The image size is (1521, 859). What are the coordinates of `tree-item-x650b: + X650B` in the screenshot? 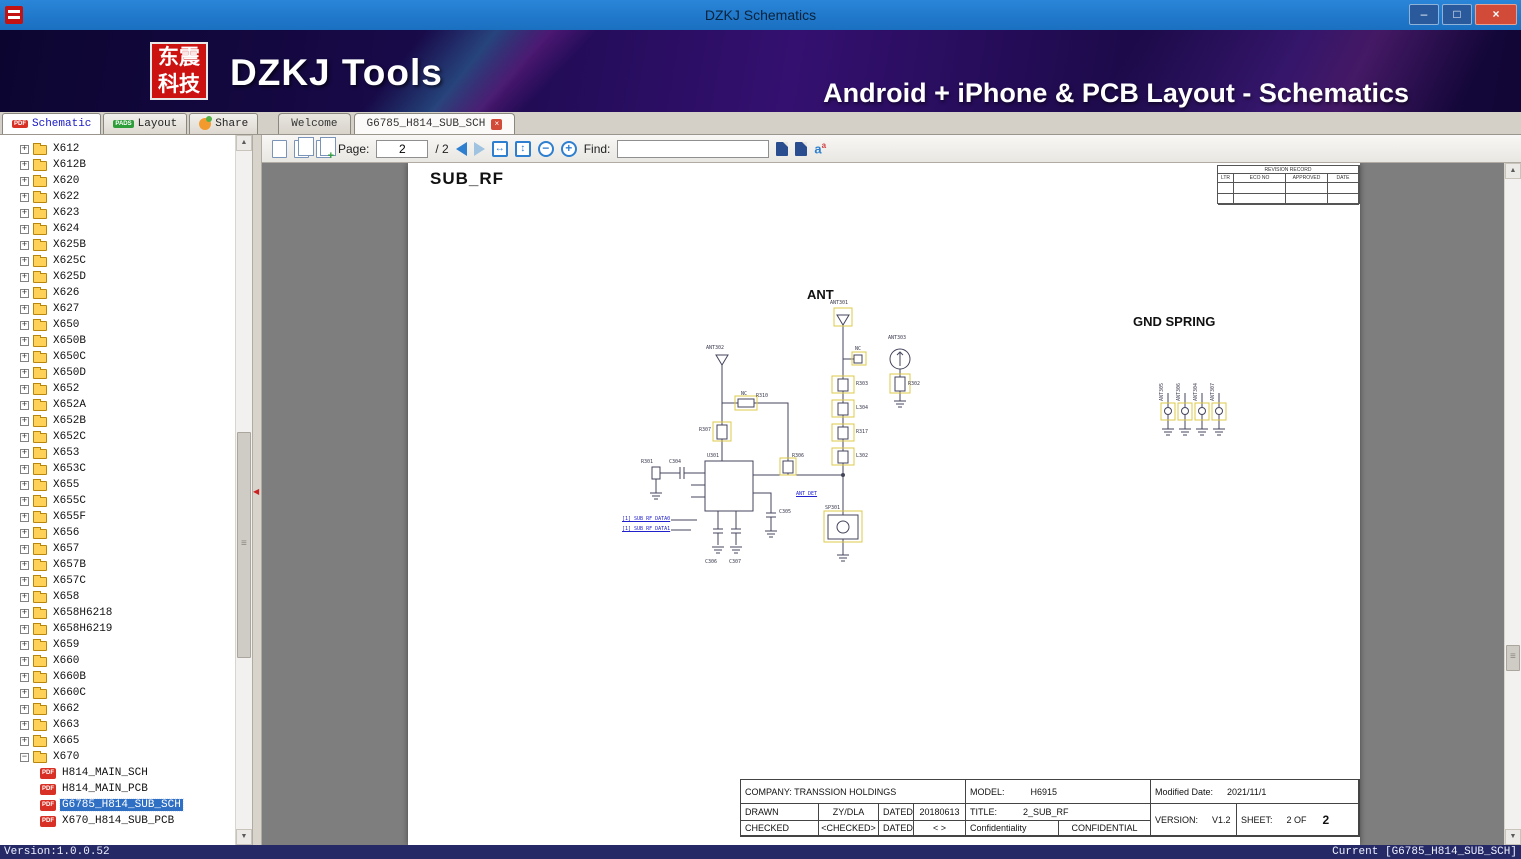 It's located at (117, 341).